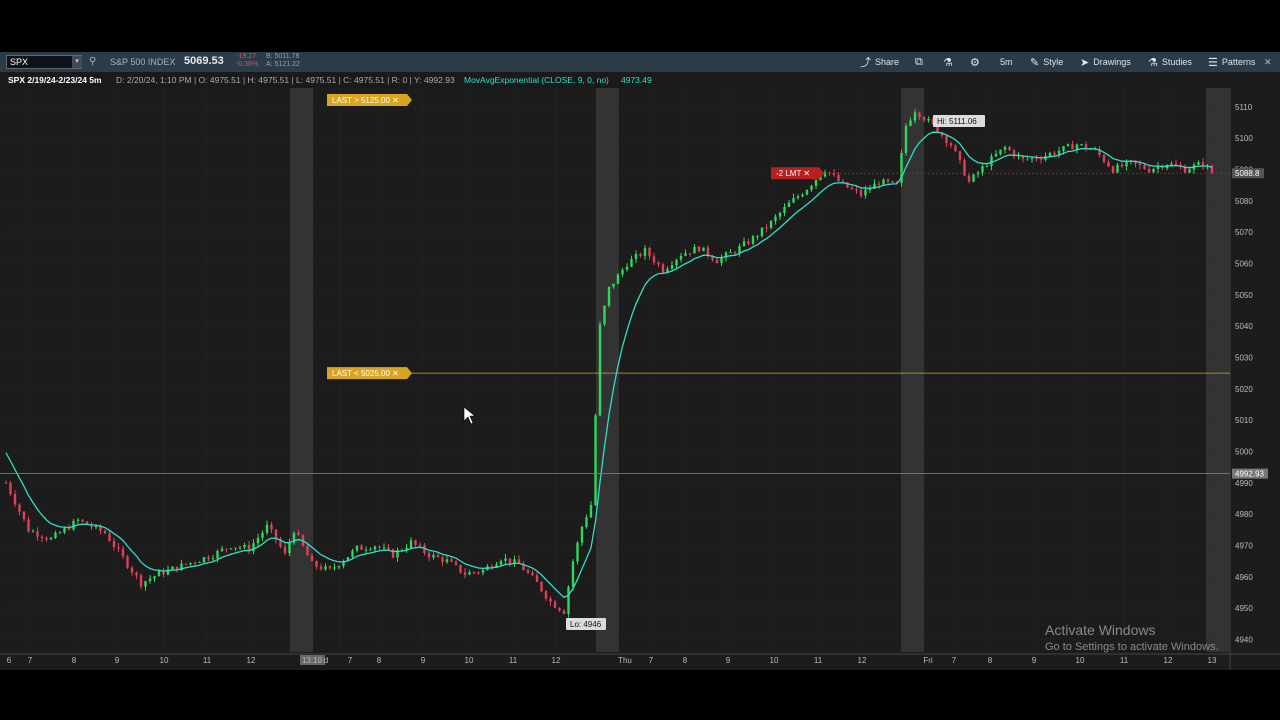 The width and height of the screenshot is (1280, 720). What do you see at coordinates (1244, 451) in the screenshot?
I see `y-tick-label: 5000` at bounding box center [1244, 451].